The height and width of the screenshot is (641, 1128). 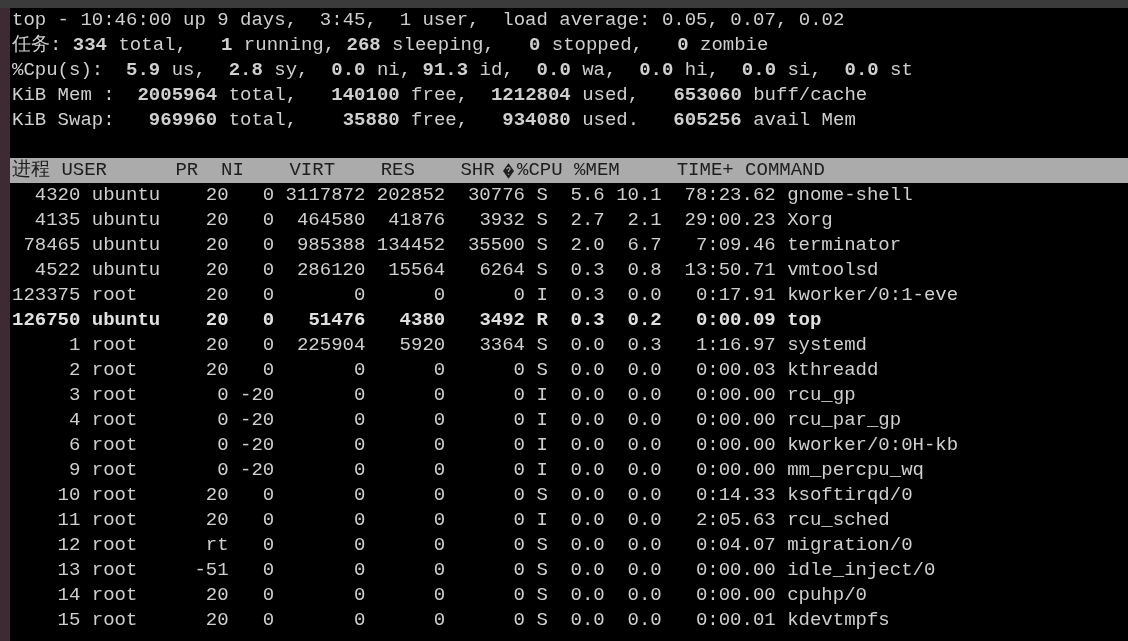 What do you see at coordinates (735, 495) in the screenshot?
I see `table-cell-text: 0:14.33` at bounding box center [735, 495].